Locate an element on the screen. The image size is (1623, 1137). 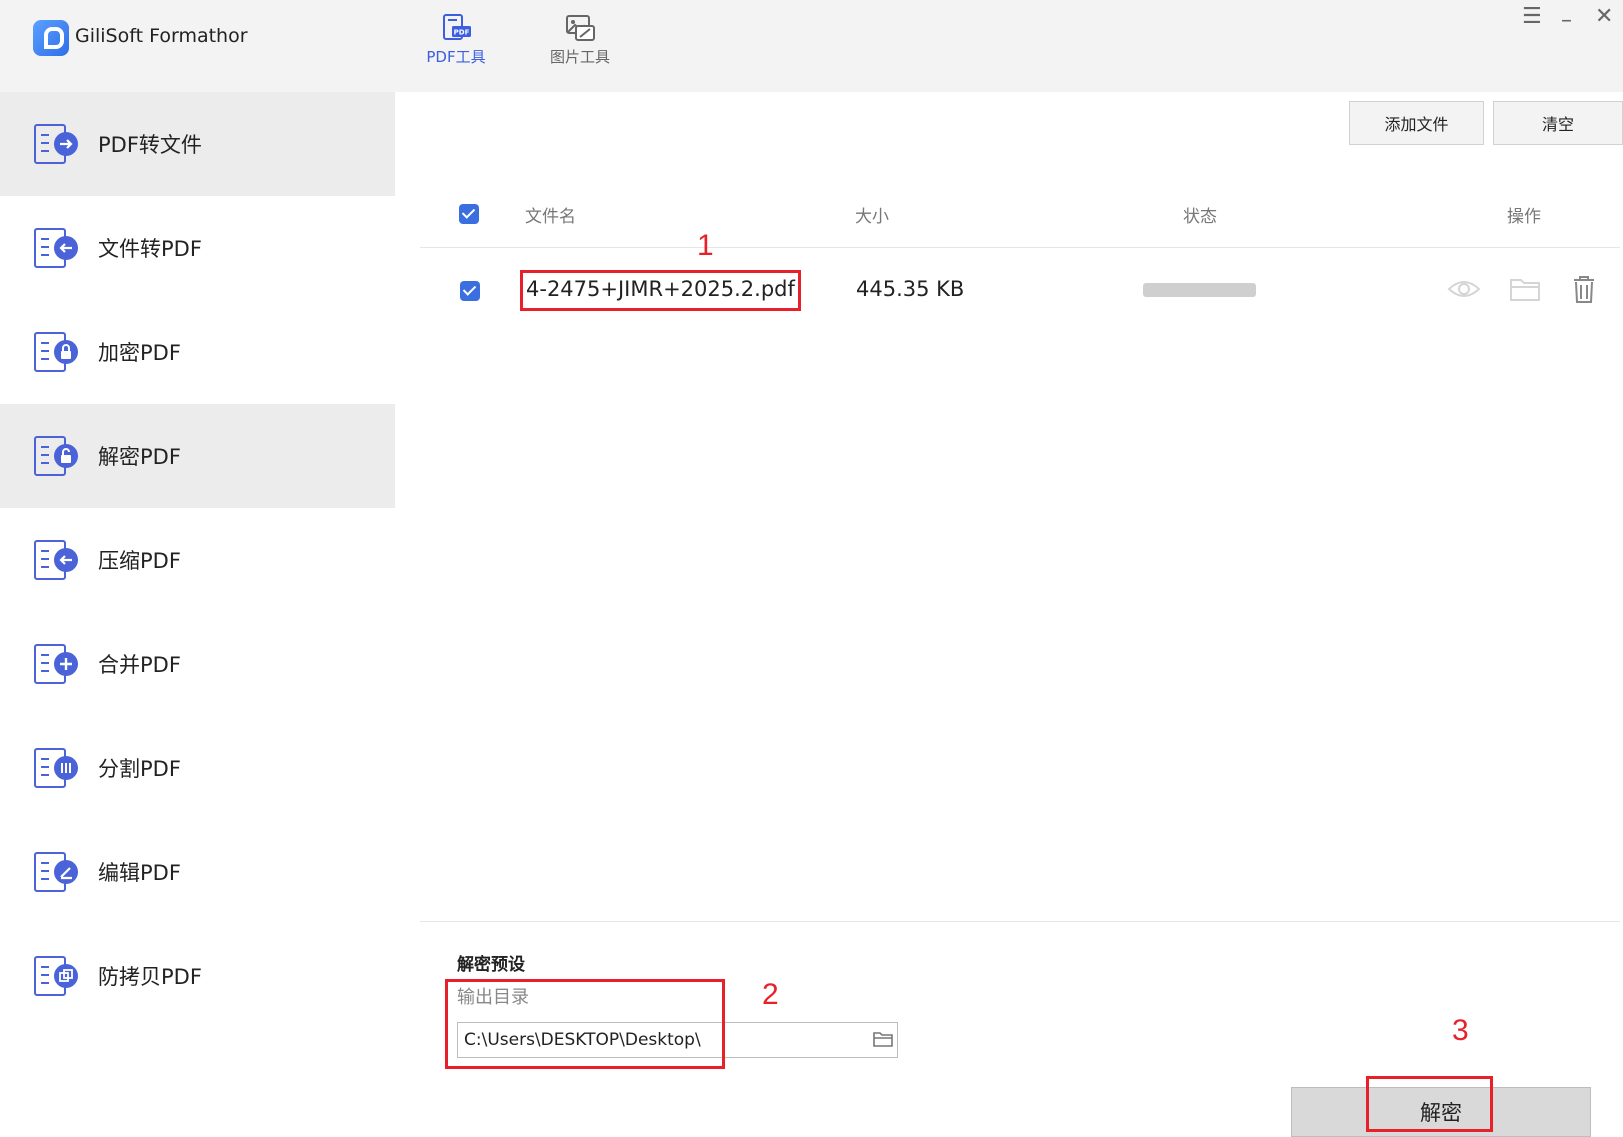
sidebar-item-compress-pdf: 压缩PDF is located at coordinates (197, 560).